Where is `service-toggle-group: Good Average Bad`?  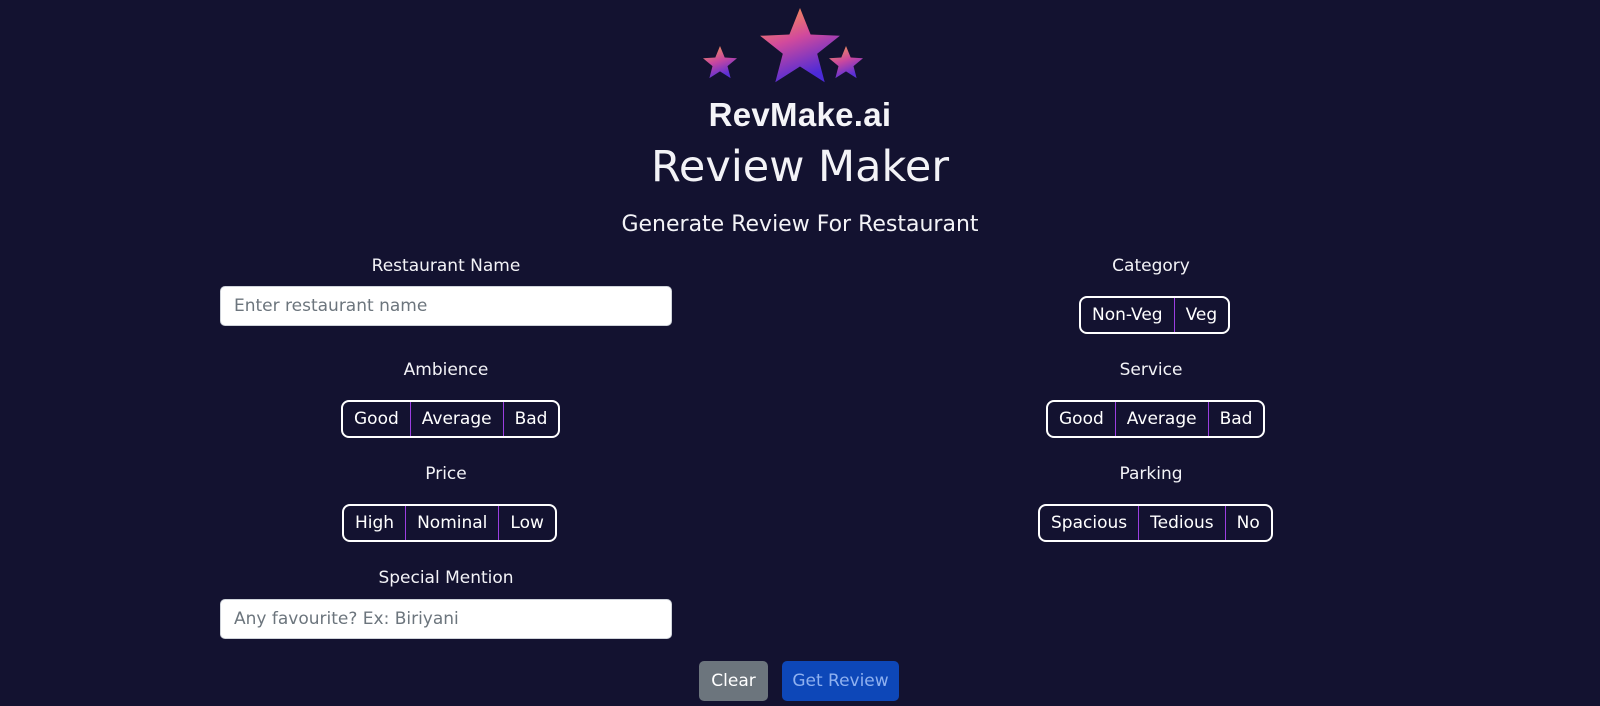
service-toggle-group: Good Average Bad is located at coordinates (1156, 419).